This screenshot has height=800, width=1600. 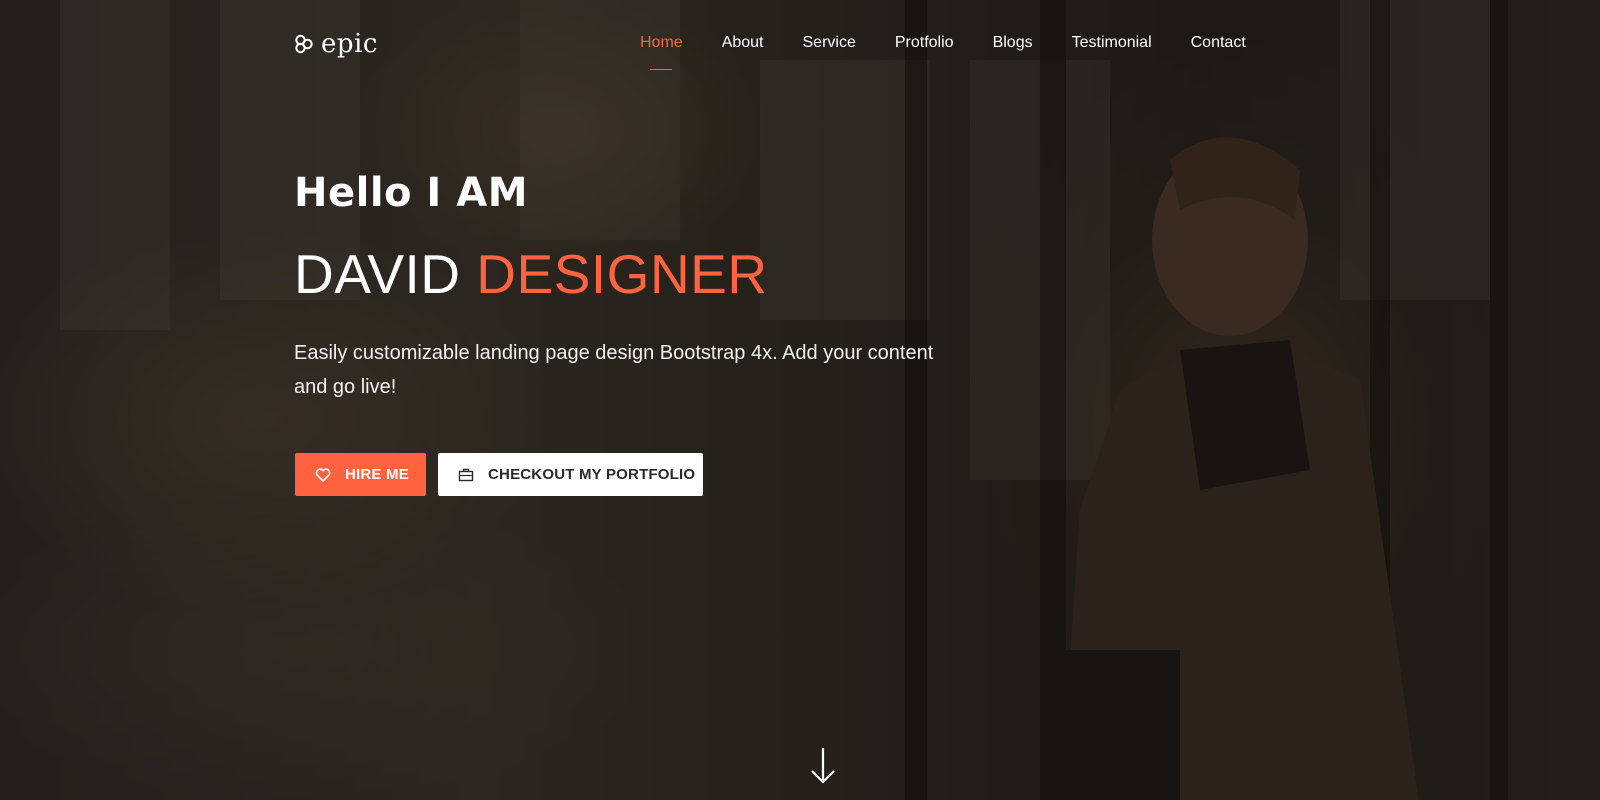 I want to click on hire-me-label: HIRE ME, so click(x=377, y=474).